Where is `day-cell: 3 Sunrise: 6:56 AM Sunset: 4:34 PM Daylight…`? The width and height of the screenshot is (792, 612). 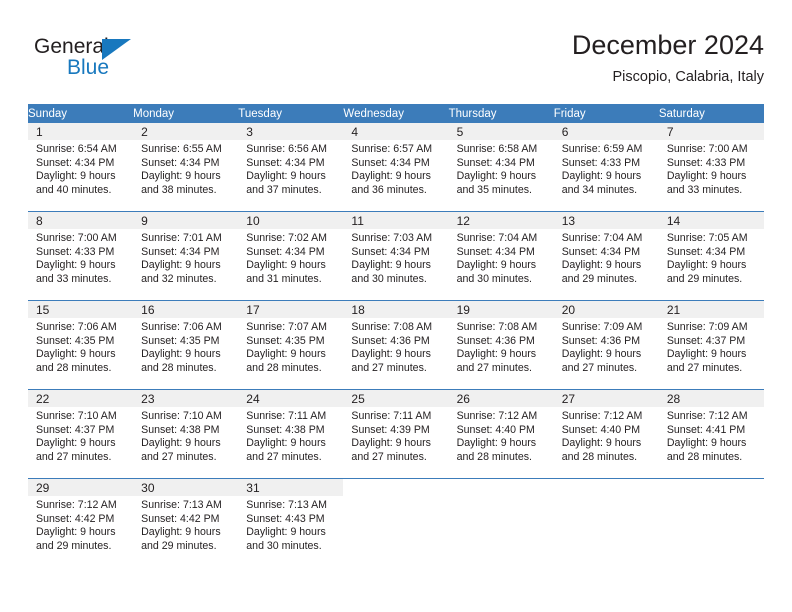 day-cell: 3 Sunrise: 6:56 AM Sunset: 4:34 PM Daylight… is located at coordinates (291, 167).